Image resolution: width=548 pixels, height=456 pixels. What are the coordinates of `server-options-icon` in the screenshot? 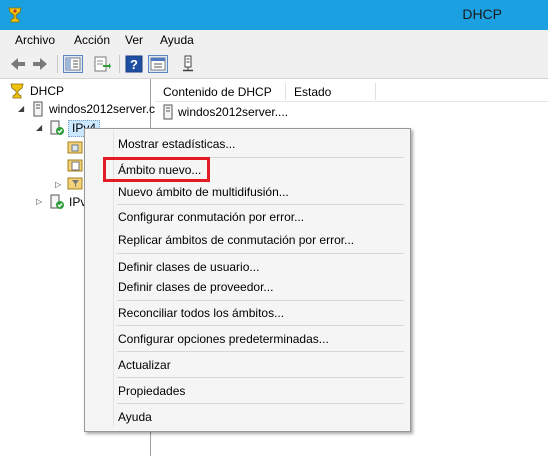 It's located at (75, 147).